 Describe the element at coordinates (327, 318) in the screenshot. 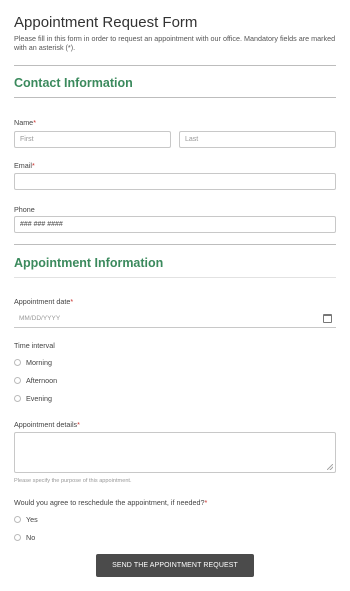

I see `calendar-icon` at that location.